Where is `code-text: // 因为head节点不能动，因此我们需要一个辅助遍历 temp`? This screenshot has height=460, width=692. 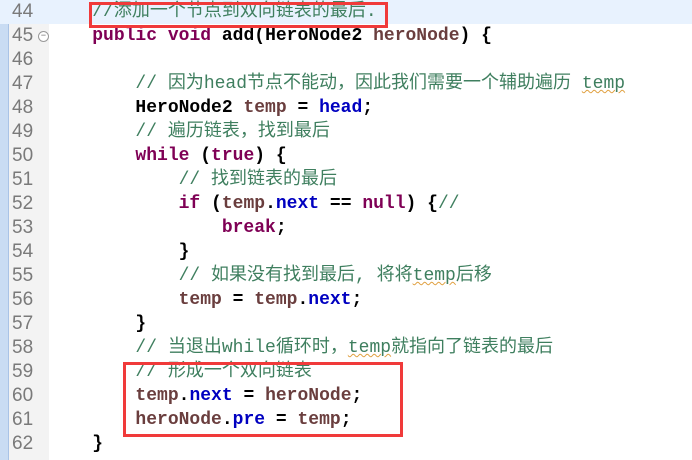 code-text: // 因为head节点不能动，因此我们需要一个辅助遍历 temp is located at coordinates (337, 84).